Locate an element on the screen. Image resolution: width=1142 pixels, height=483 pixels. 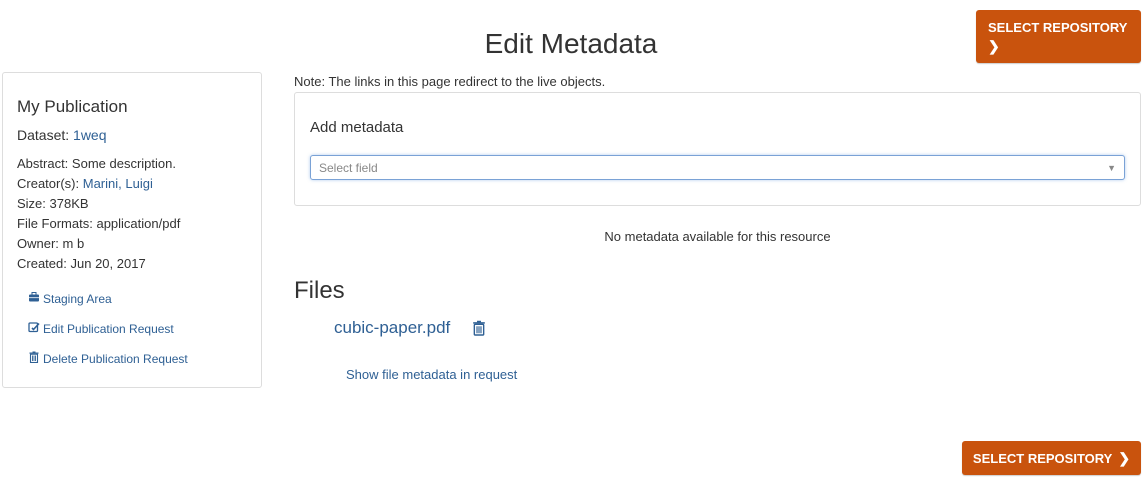
delete-publication-request-label: Delete Publication Request is located at coordinates (115, 358).